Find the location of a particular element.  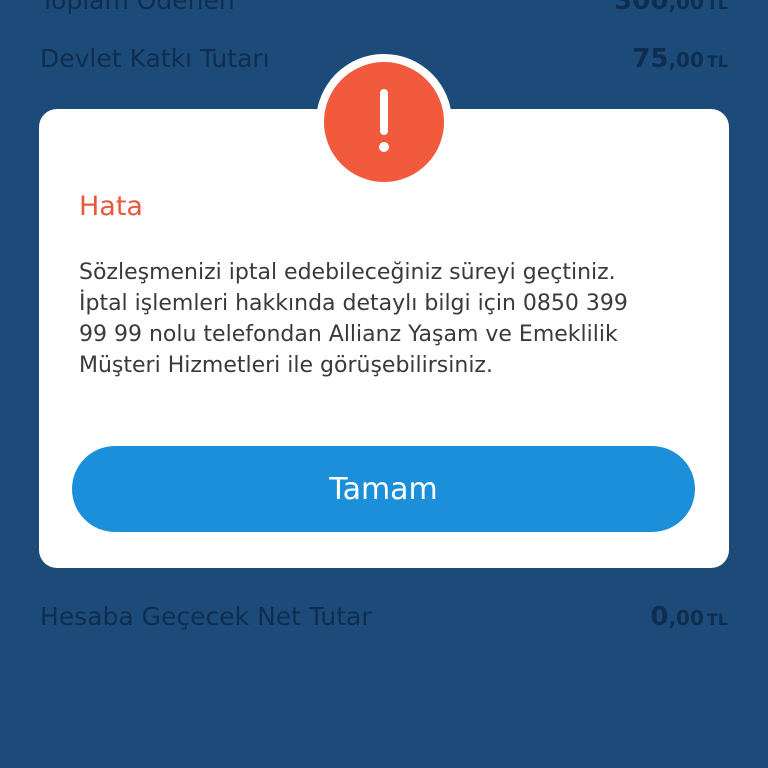

summary-label: Hesaba Geçecek Net Tutar is located at coordinates (206, 616).